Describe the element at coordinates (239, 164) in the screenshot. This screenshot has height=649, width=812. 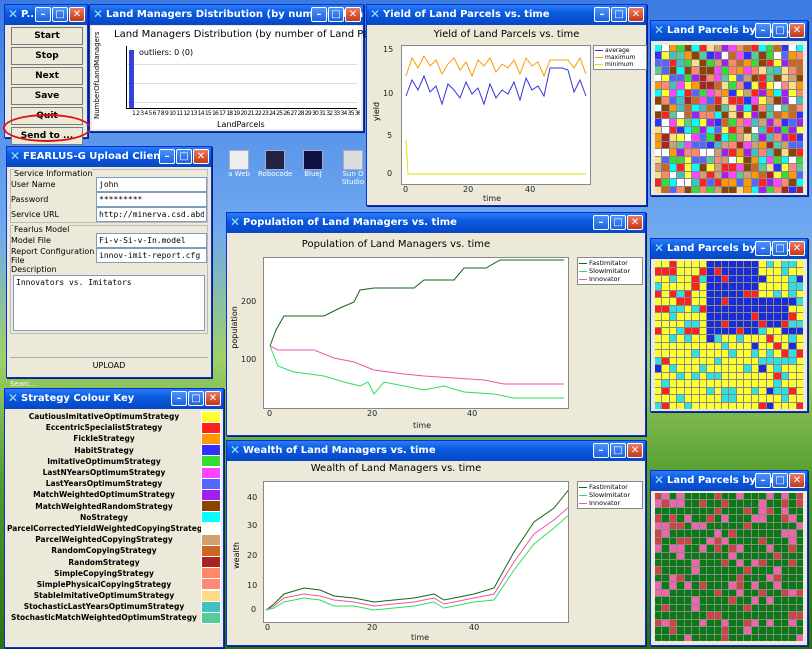
I see `desktop-icon-web: a Web` at that location.